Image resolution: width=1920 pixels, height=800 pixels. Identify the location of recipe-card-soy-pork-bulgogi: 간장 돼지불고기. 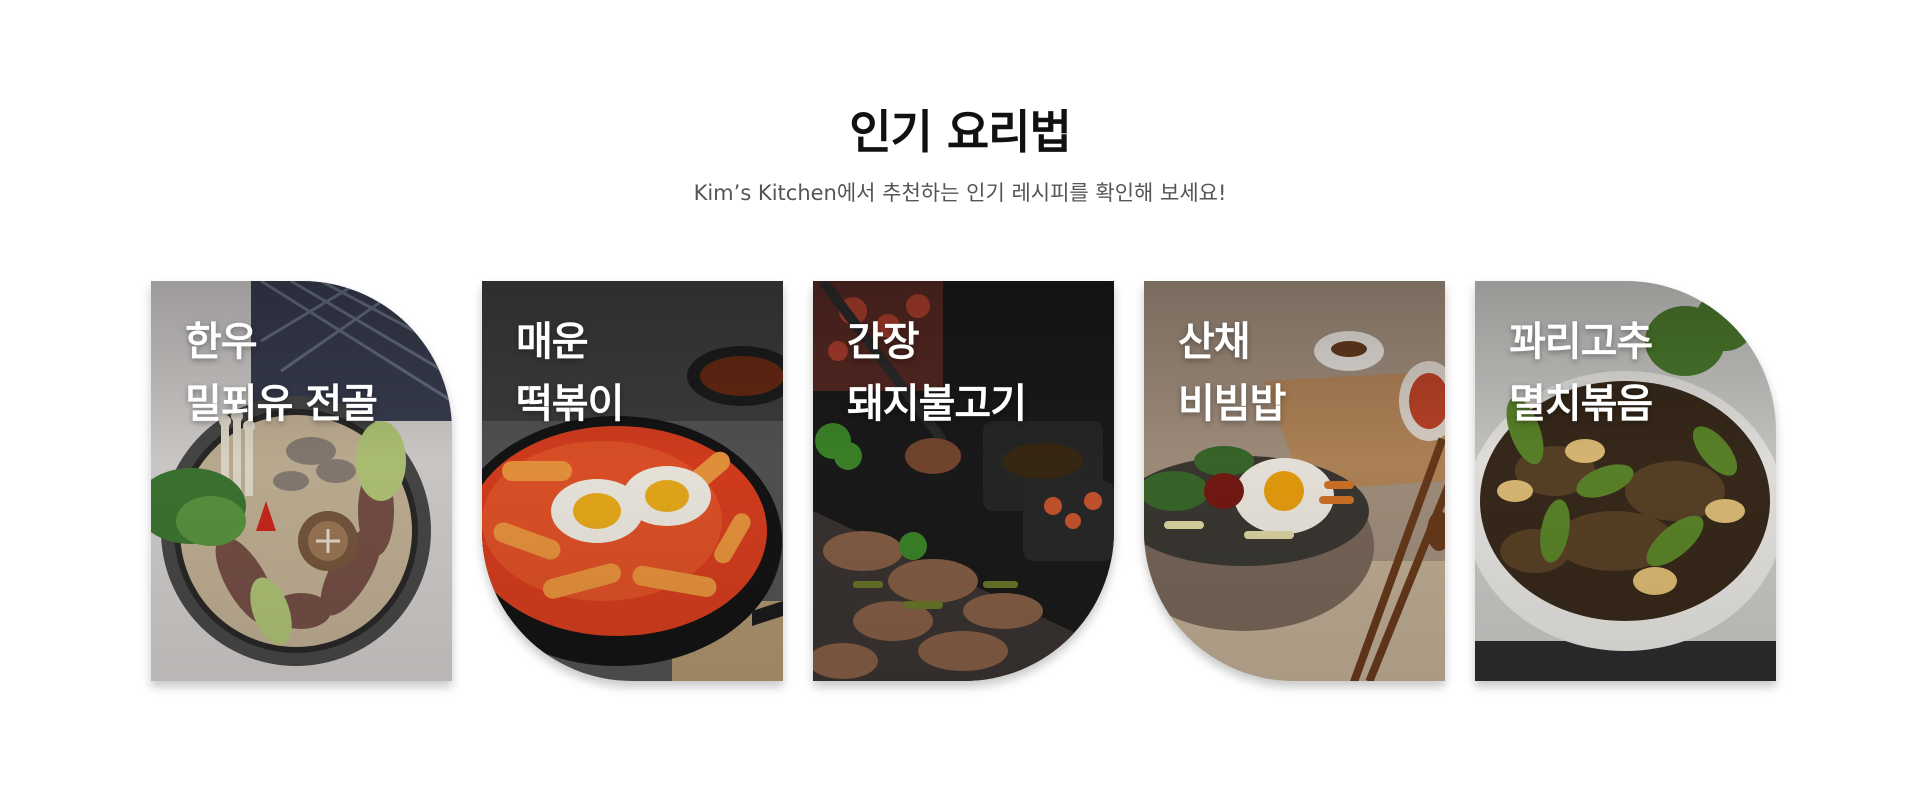
(963, 481).